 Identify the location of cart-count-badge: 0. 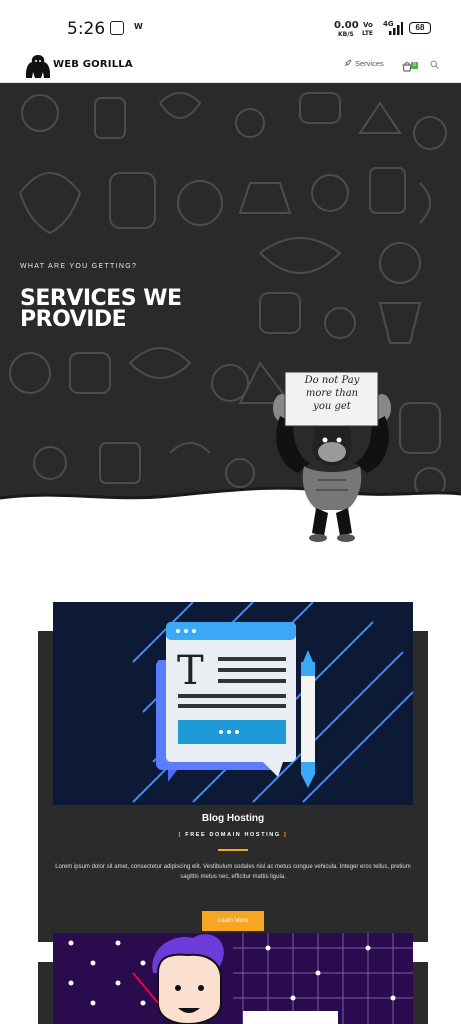
(414, 65).